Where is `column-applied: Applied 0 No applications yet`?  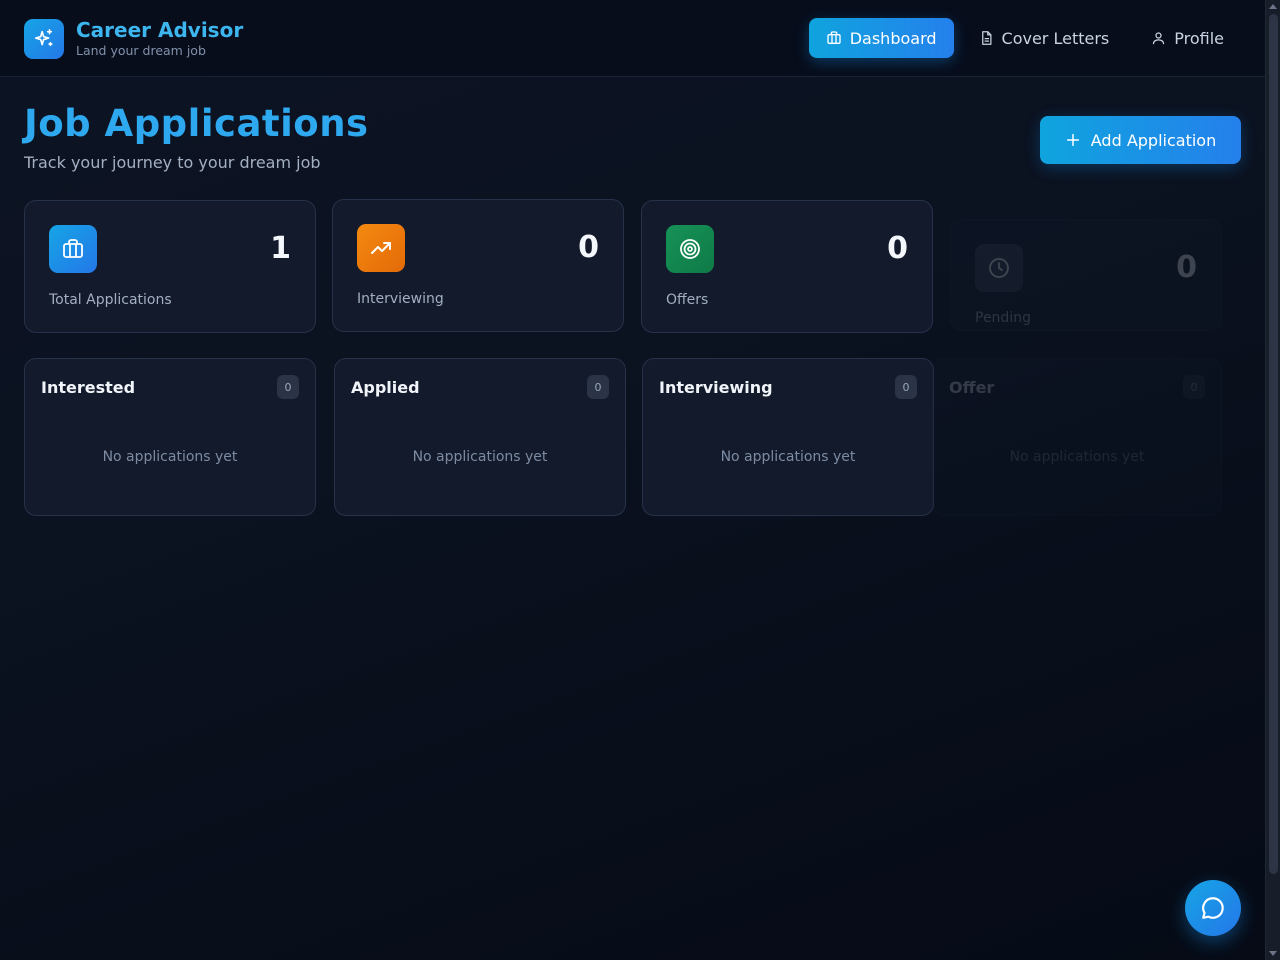 column-applied: Applied 0 No applications yet is located at coordinates (480, 437).